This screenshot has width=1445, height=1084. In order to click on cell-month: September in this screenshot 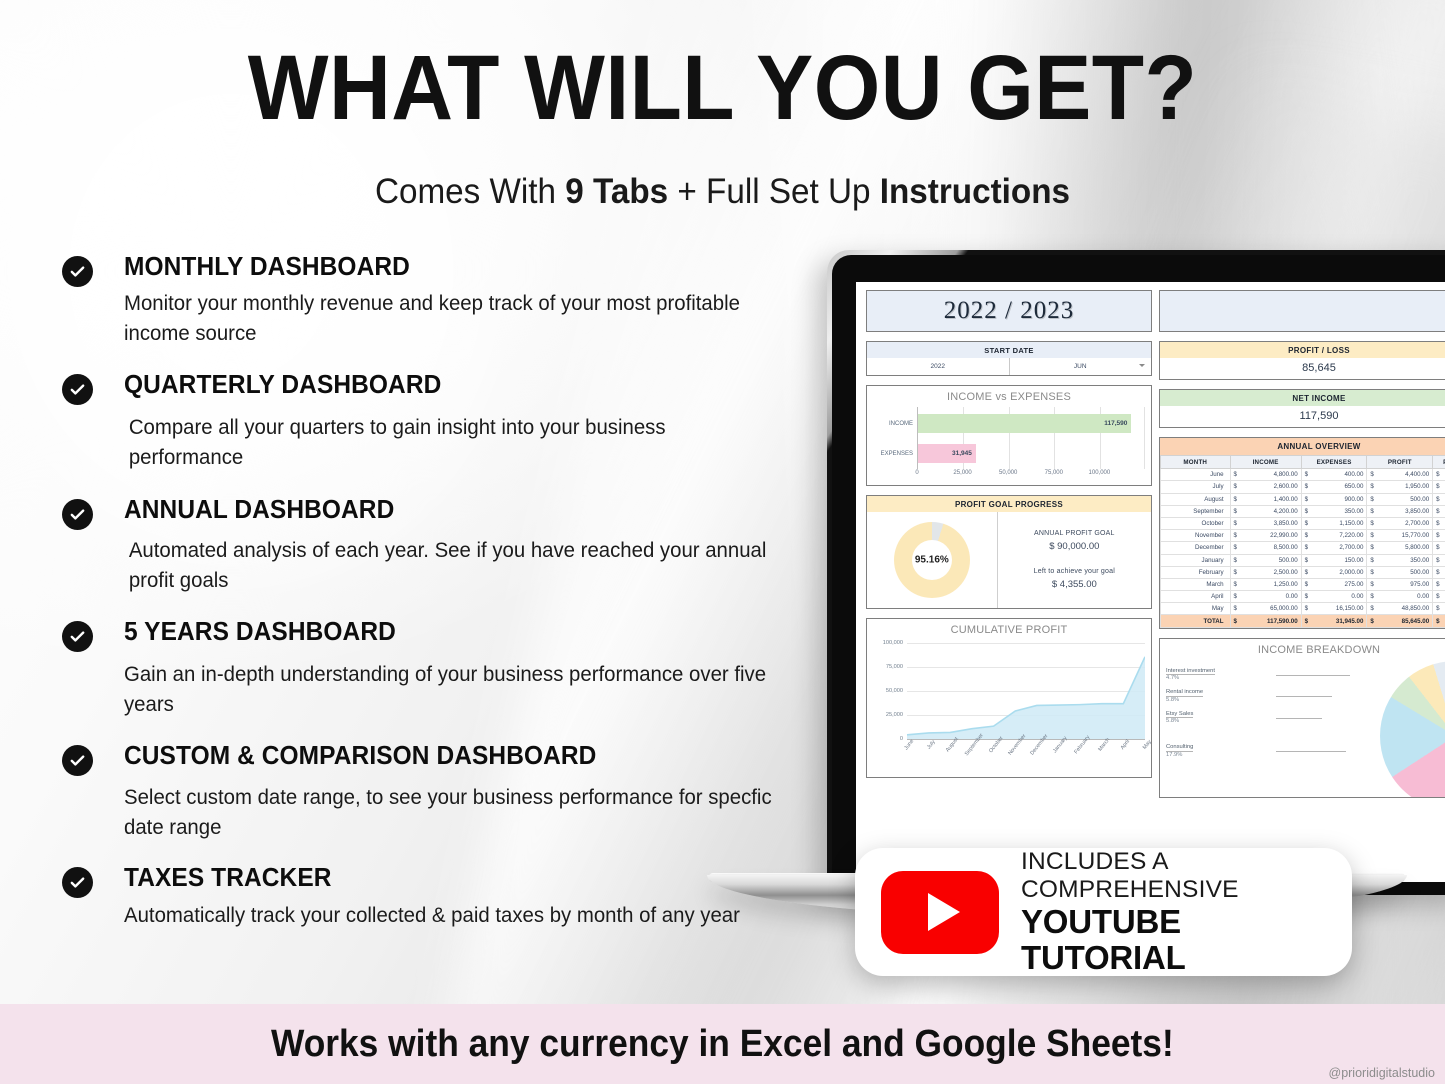, I will do `click(1195, 511)`.